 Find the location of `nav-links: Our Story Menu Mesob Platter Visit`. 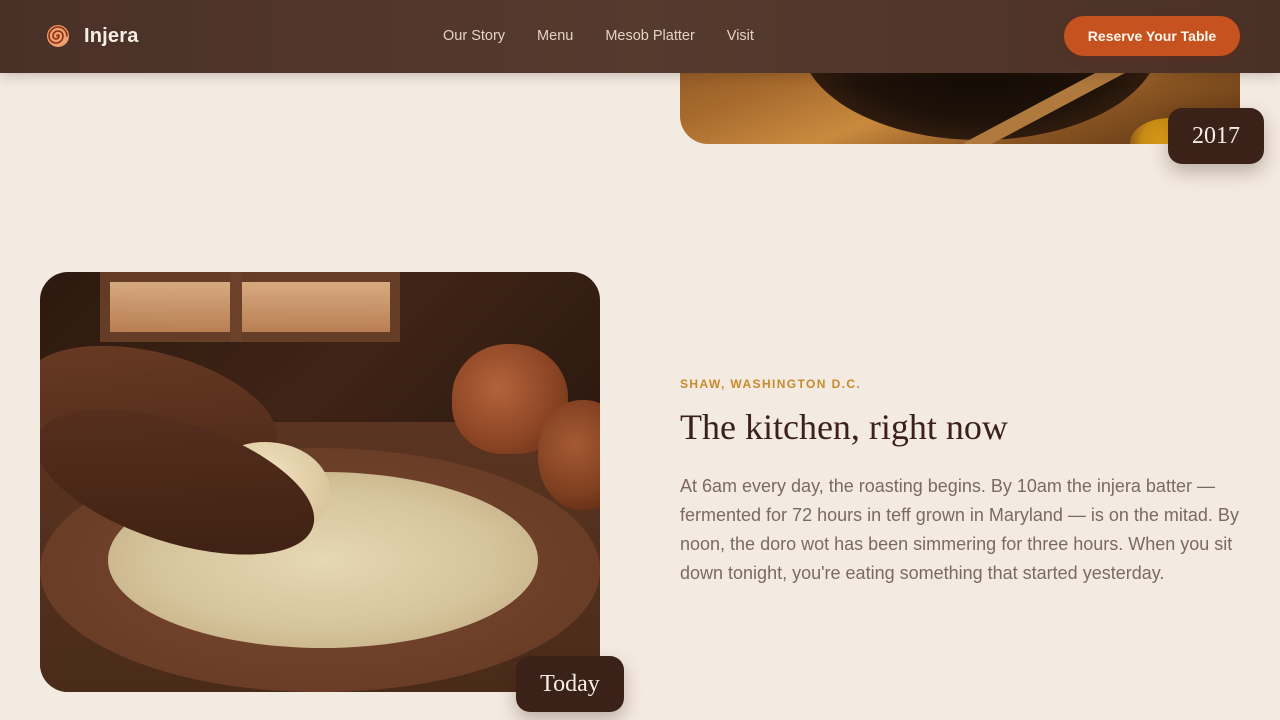

nav-links: Our Story Menu Mesob Platter Visit is located at coordinates (614, 36).